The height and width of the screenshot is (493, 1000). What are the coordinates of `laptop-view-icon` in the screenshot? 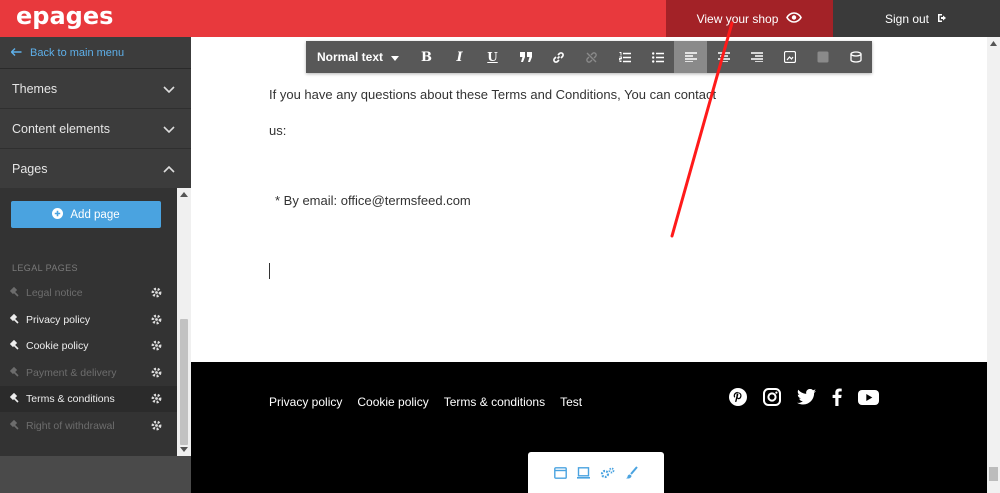 It's located at (583, 472).